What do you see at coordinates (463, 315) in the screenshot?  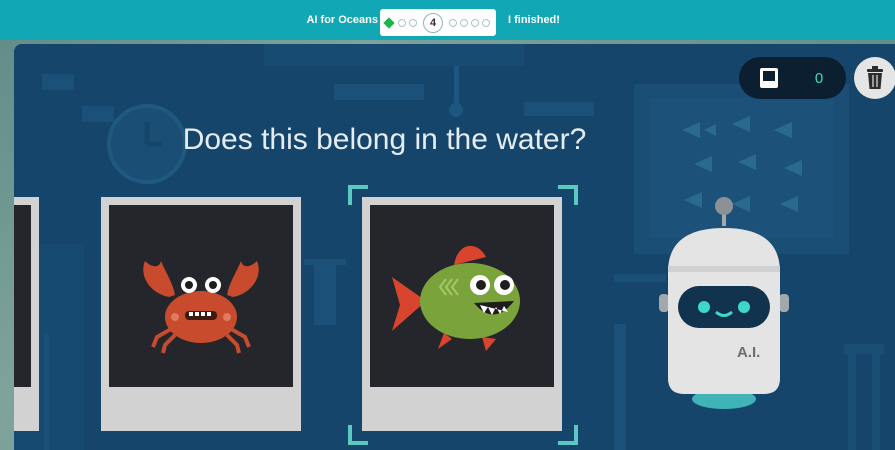 I see `selection-bracket` at bounding box center [463, 315].